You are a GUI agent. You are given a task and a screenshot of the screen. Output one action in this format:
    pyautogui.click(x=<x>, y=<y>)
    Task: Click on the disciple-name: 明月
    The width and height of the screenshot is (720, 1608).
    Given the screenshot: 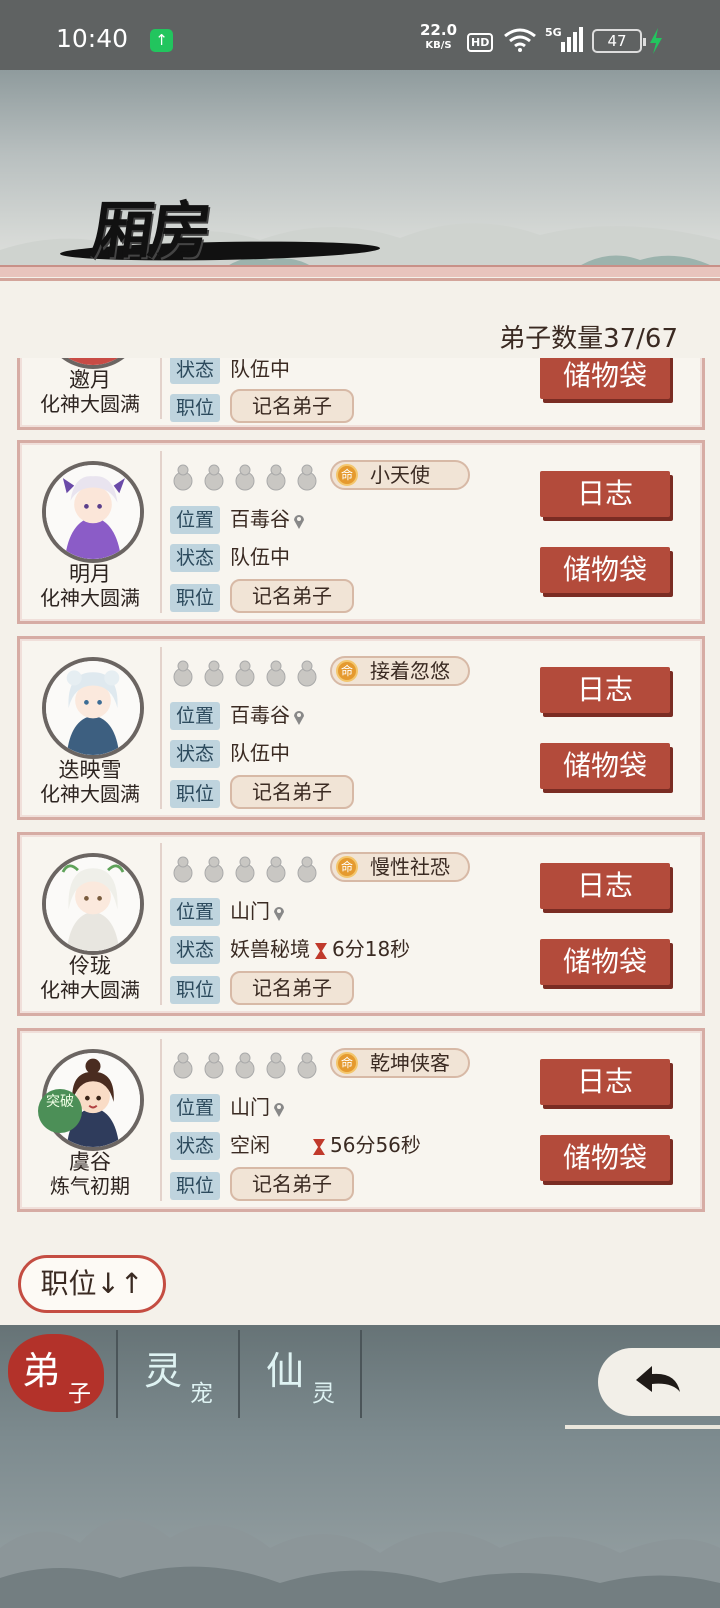 What is the action you would take?
    pyautogui.click(x=90, y=574)
    